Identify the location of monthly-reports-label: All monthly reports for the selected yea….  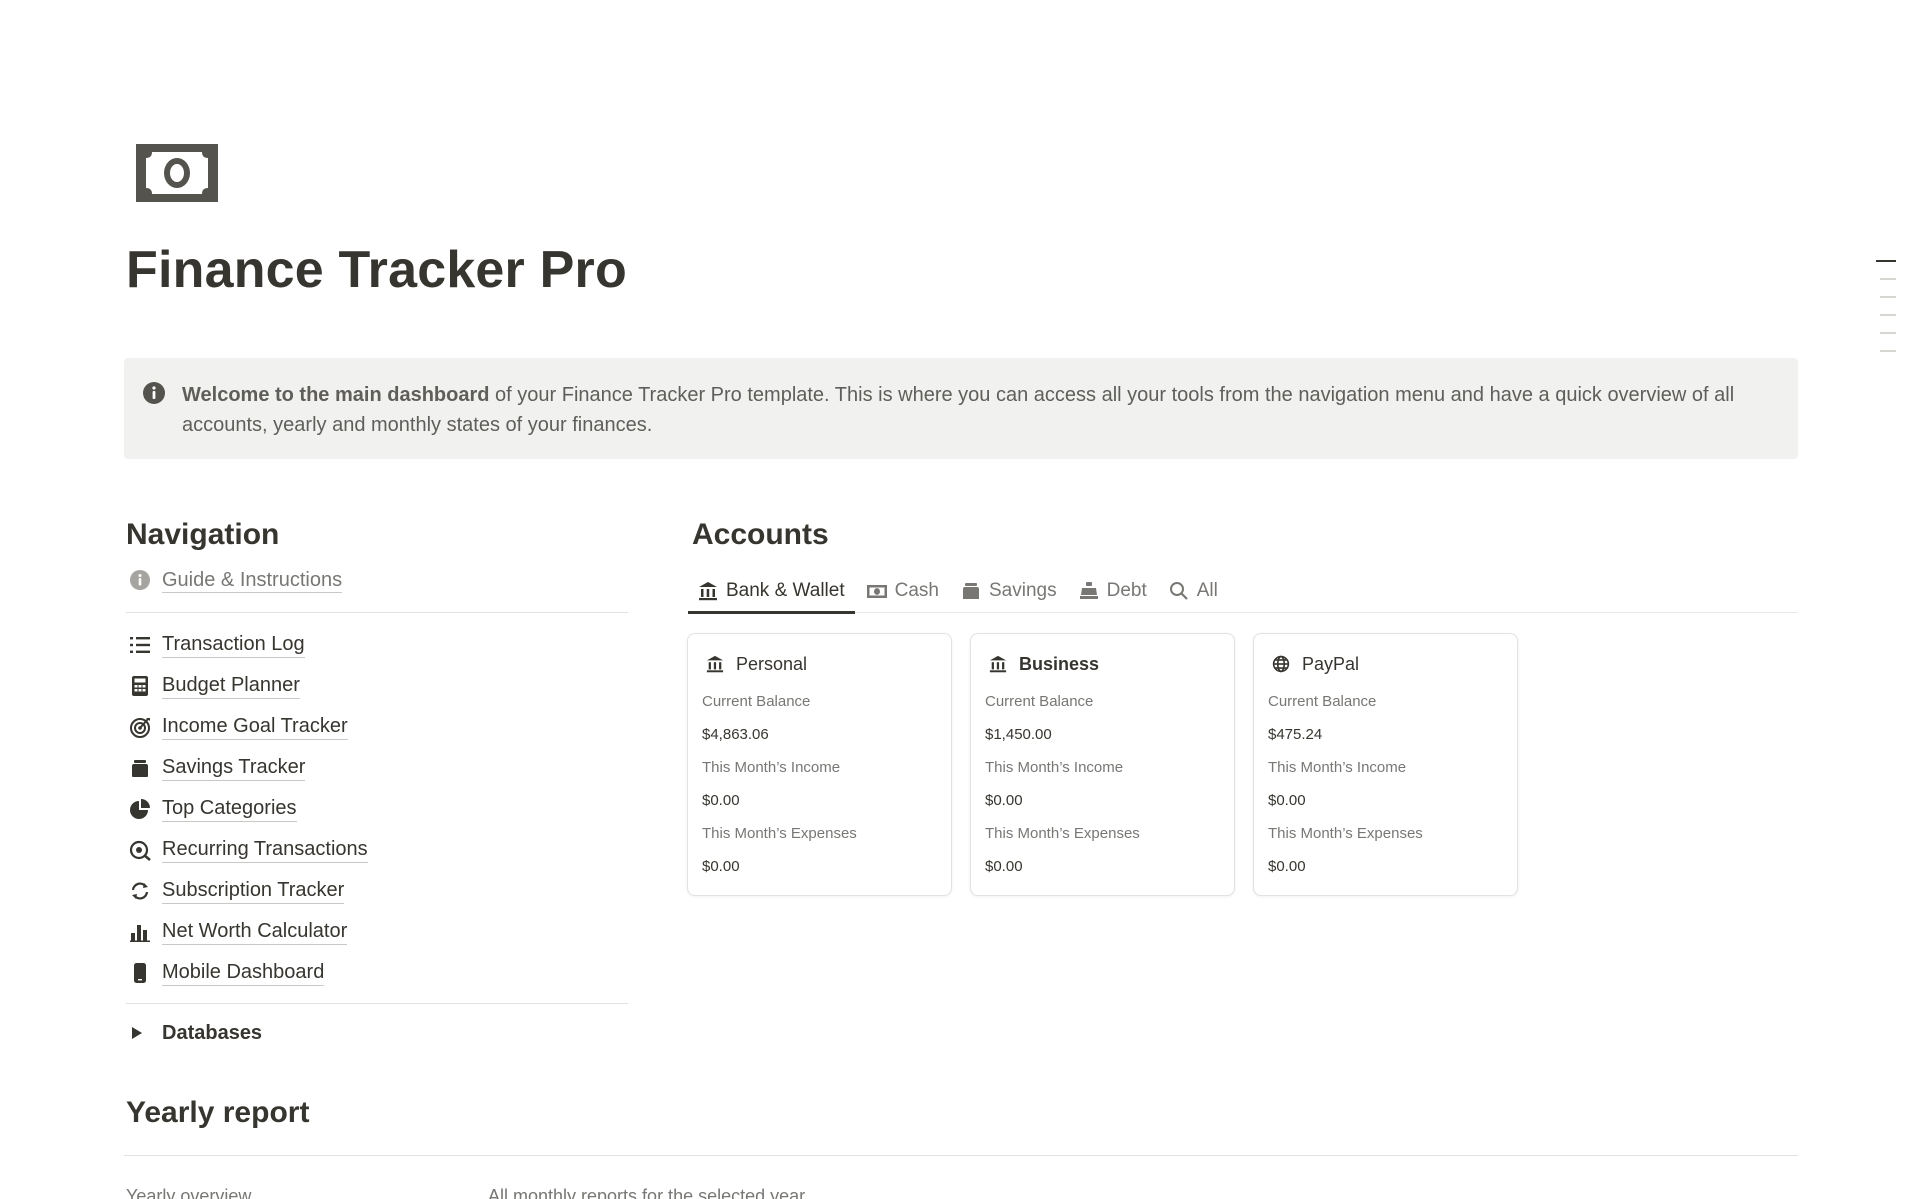
(647, 1192).